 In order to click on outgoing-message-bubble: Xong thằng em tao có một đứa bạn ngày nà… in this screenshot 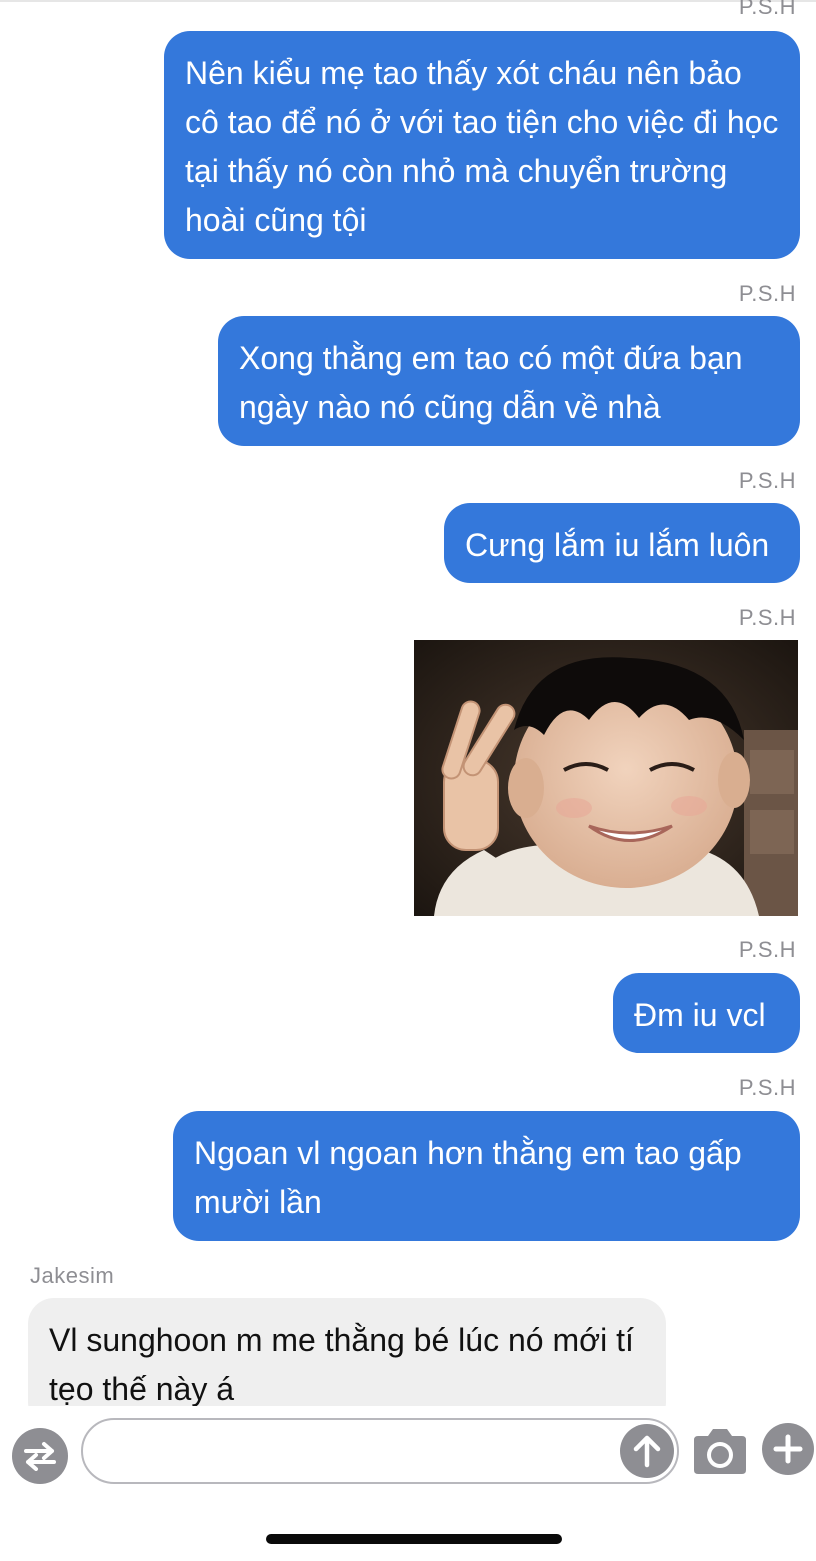, I will do `click(509, 381)`.